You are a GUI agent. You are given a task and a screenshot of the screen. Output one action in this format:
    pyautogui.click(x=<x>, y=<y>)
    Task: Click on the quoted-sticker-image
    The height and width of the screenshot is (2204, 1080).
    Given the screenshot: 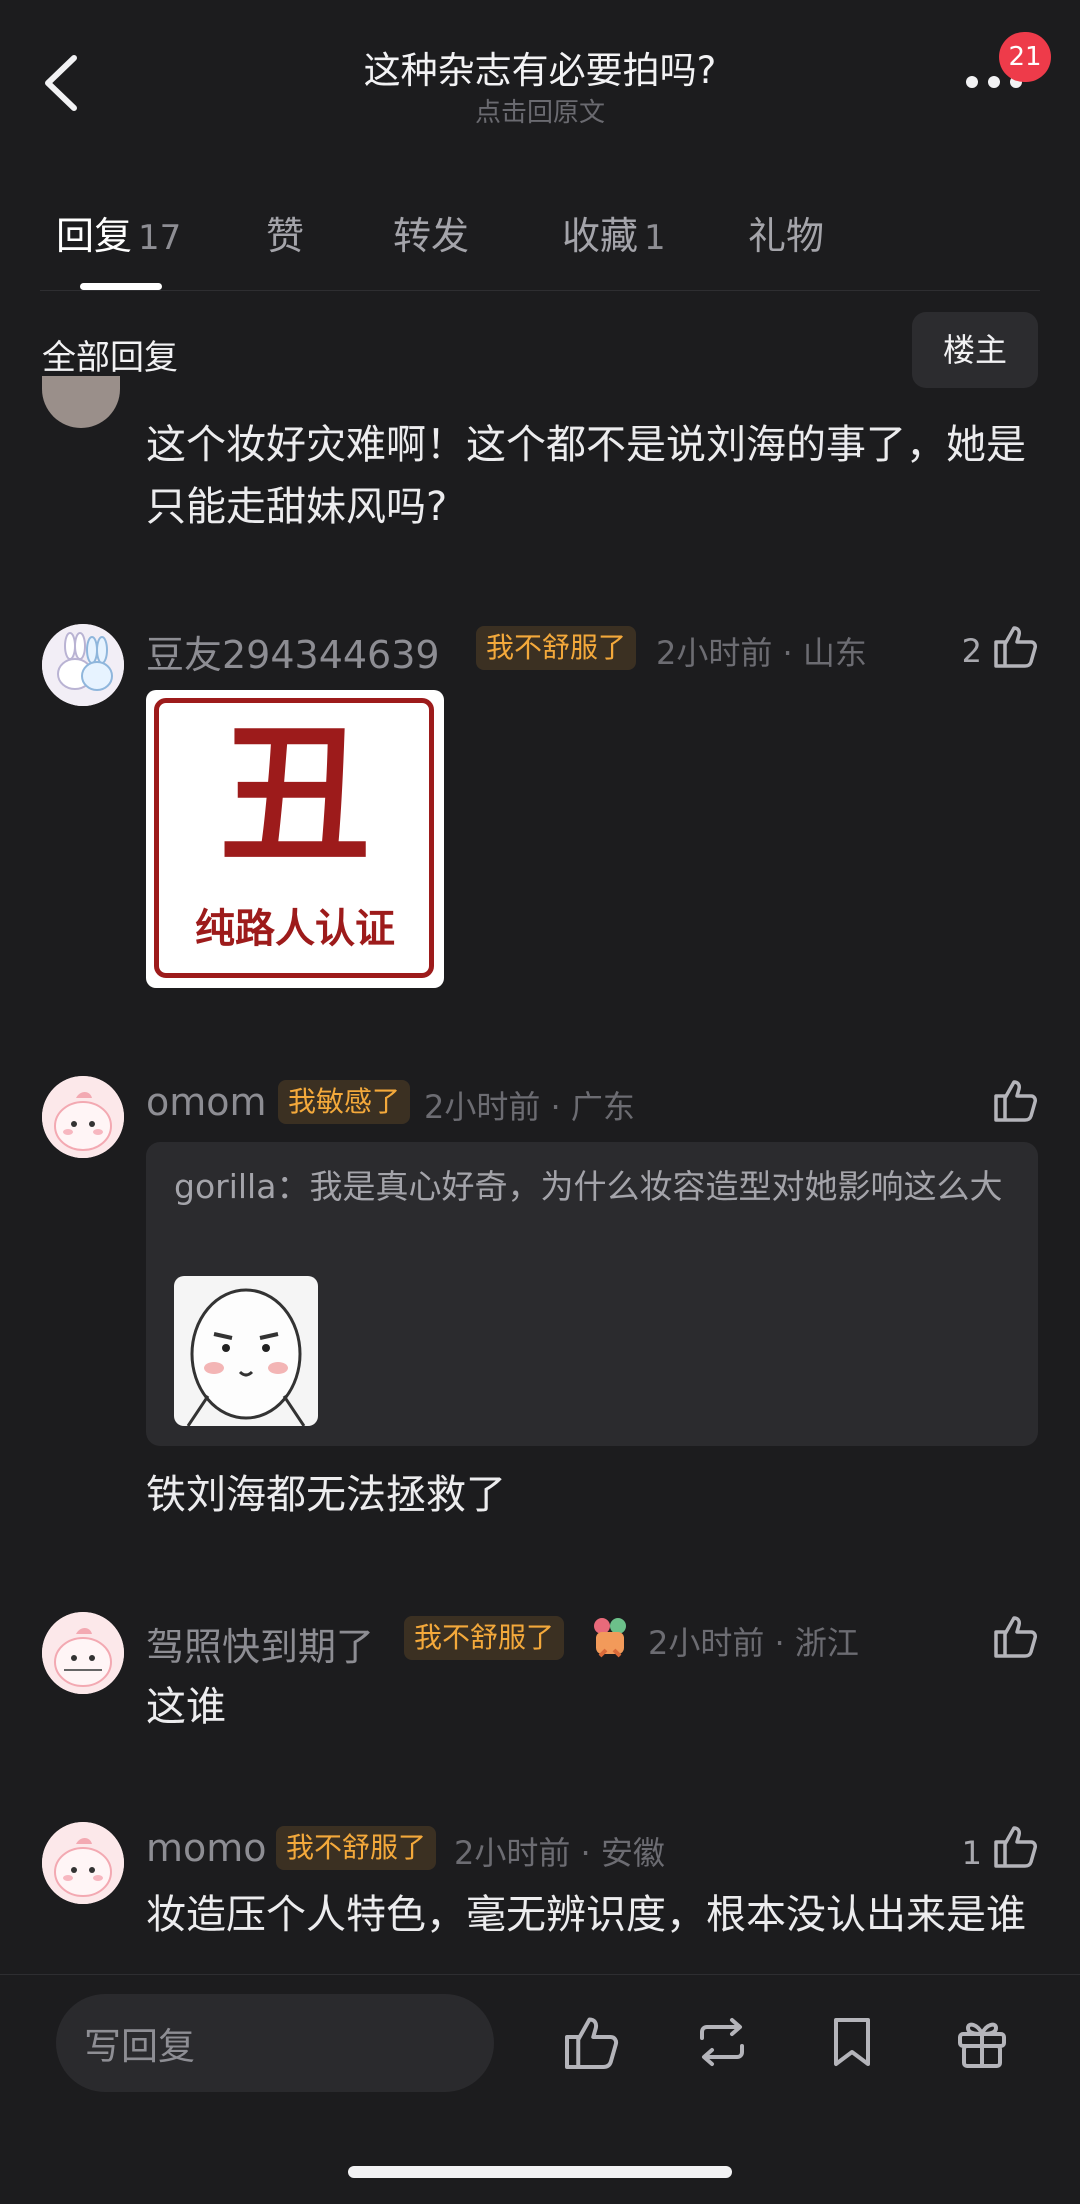 What is the action you would take?
    pyautogui.click(x=246, y=1351)
    